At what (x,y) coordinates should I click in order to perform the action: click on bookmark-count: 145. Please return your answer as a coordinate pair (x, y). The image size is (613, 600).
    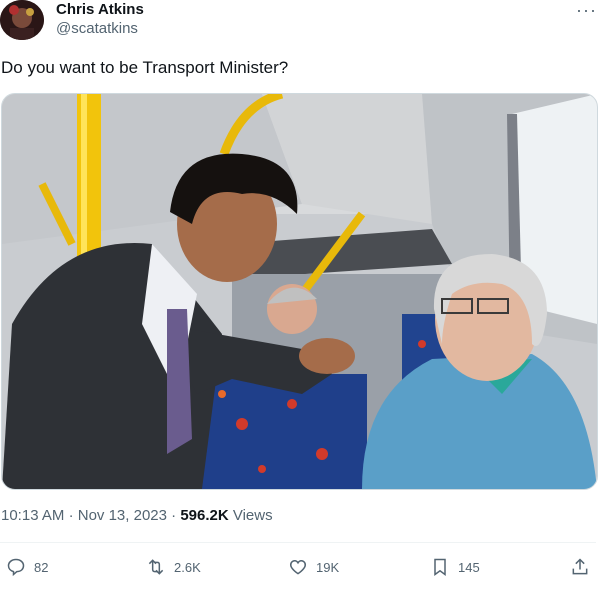
    Looking at the image, I should click on (469, 567).